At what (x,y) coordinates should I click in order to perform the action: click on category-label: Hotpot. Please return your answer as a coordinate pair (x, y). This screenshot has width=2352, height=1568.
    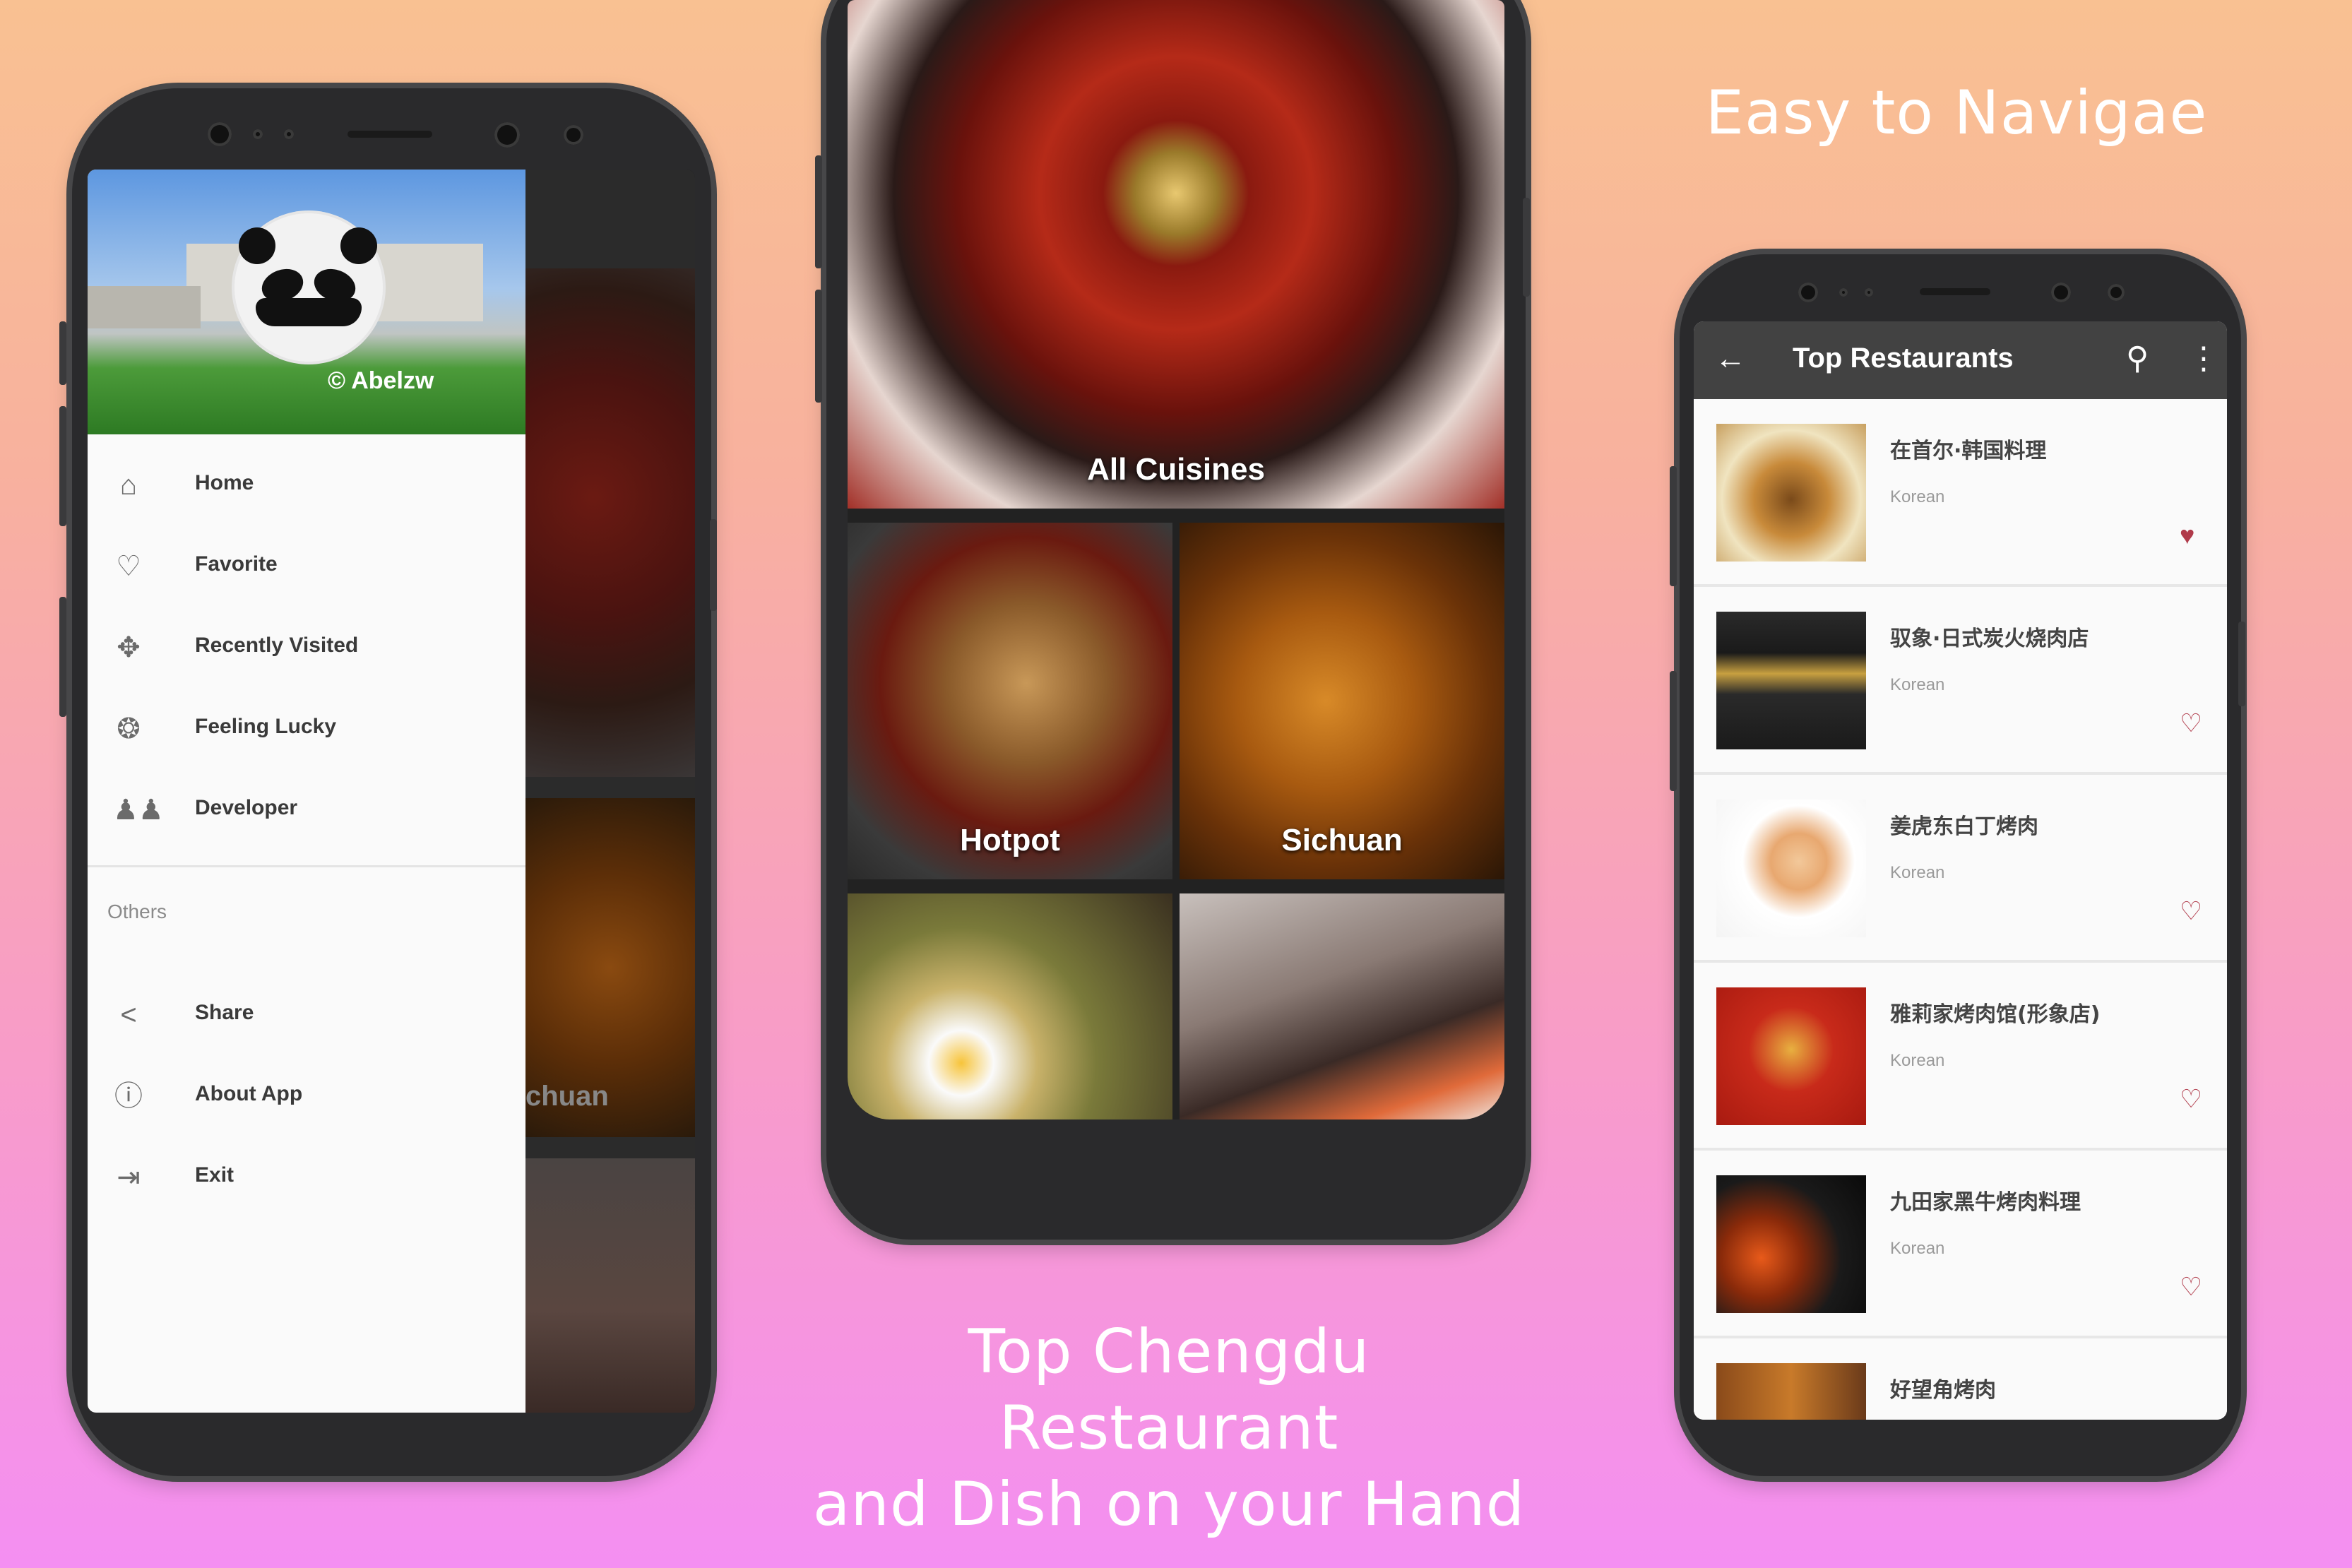
    Looking at the image, I should click on (1010, 840).